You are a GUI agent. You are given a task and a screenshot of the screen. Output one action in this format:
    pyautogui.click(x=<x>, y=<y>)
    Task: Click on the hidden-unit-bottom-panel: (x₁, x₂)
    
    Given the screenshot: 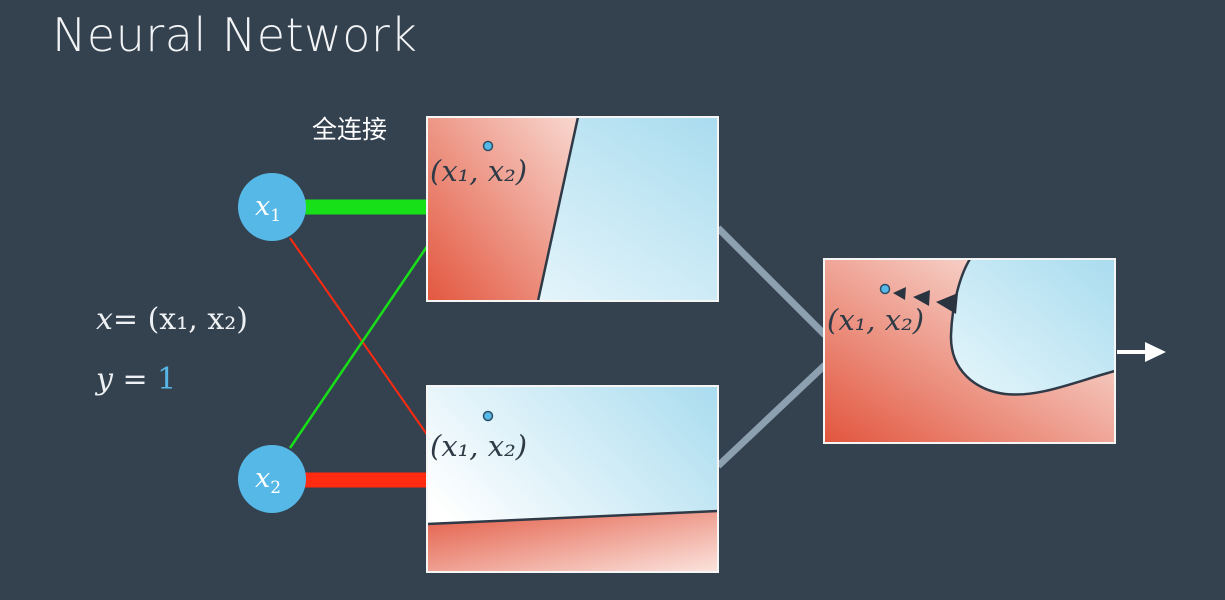 What is the action you would take?
    pyautogui.click(x=572, y=479)
    